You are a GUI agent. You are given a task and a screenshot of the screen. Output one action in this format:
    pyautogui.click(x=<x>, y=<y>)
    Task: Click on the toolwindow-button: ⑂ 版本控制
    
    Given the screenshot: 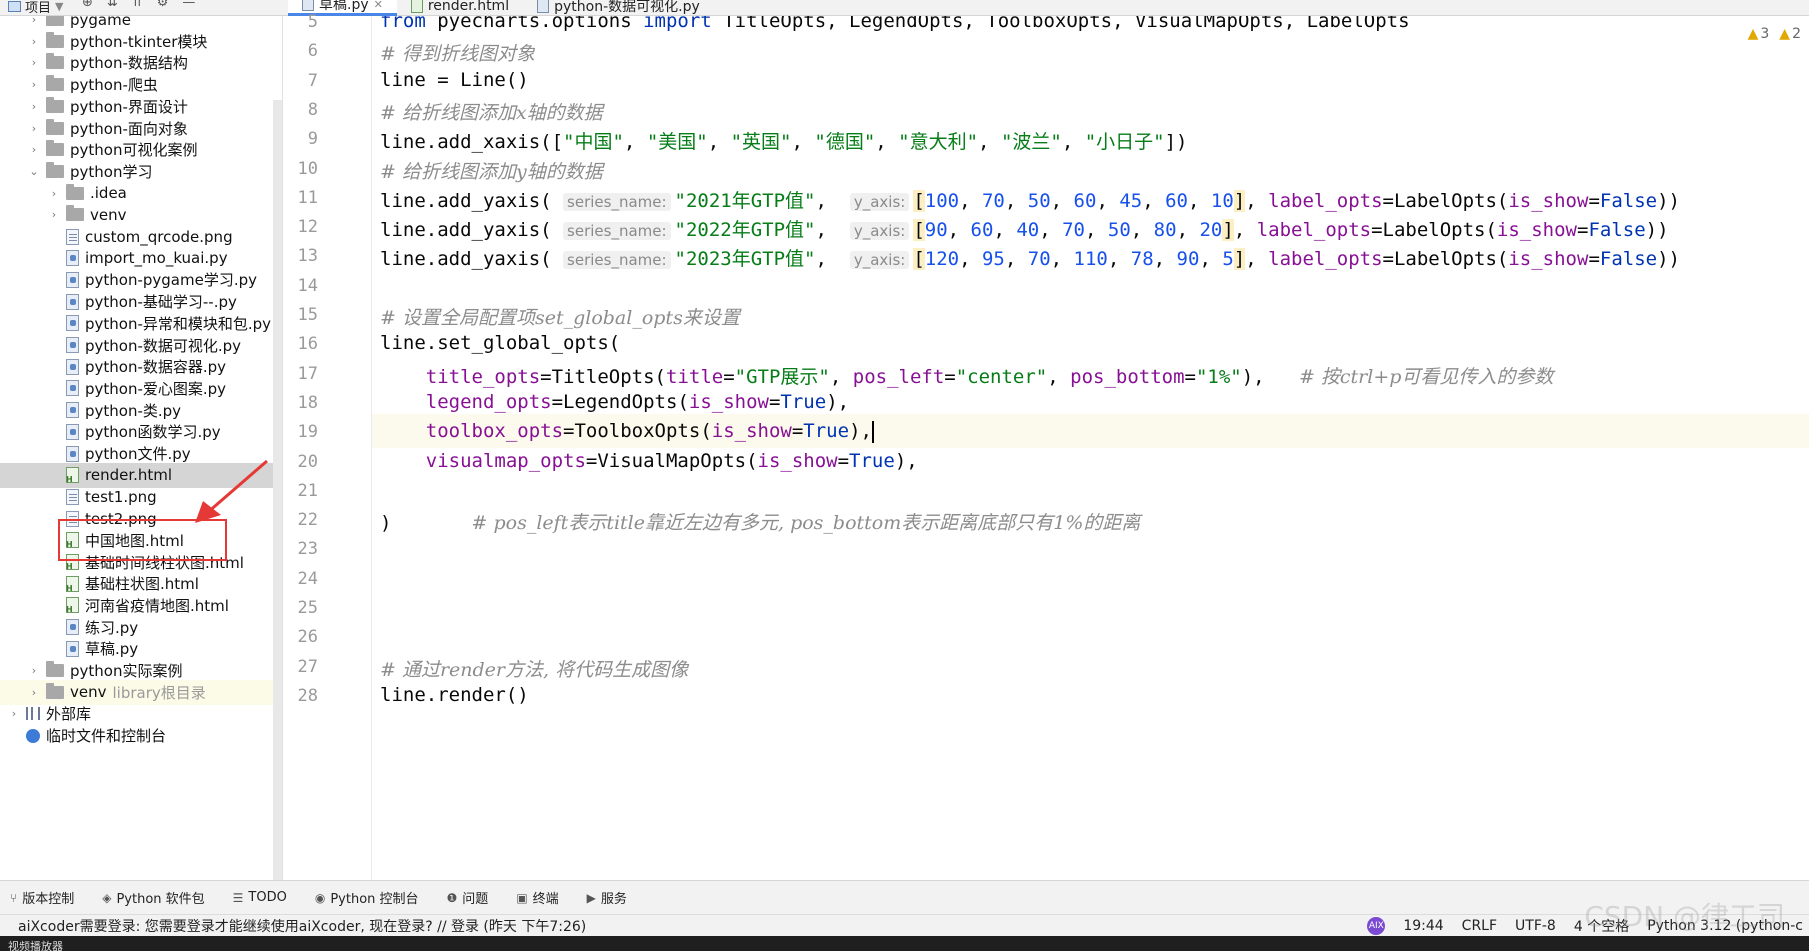 What is the action you would take?
    pyautogui.click(x=42, y=898)
    